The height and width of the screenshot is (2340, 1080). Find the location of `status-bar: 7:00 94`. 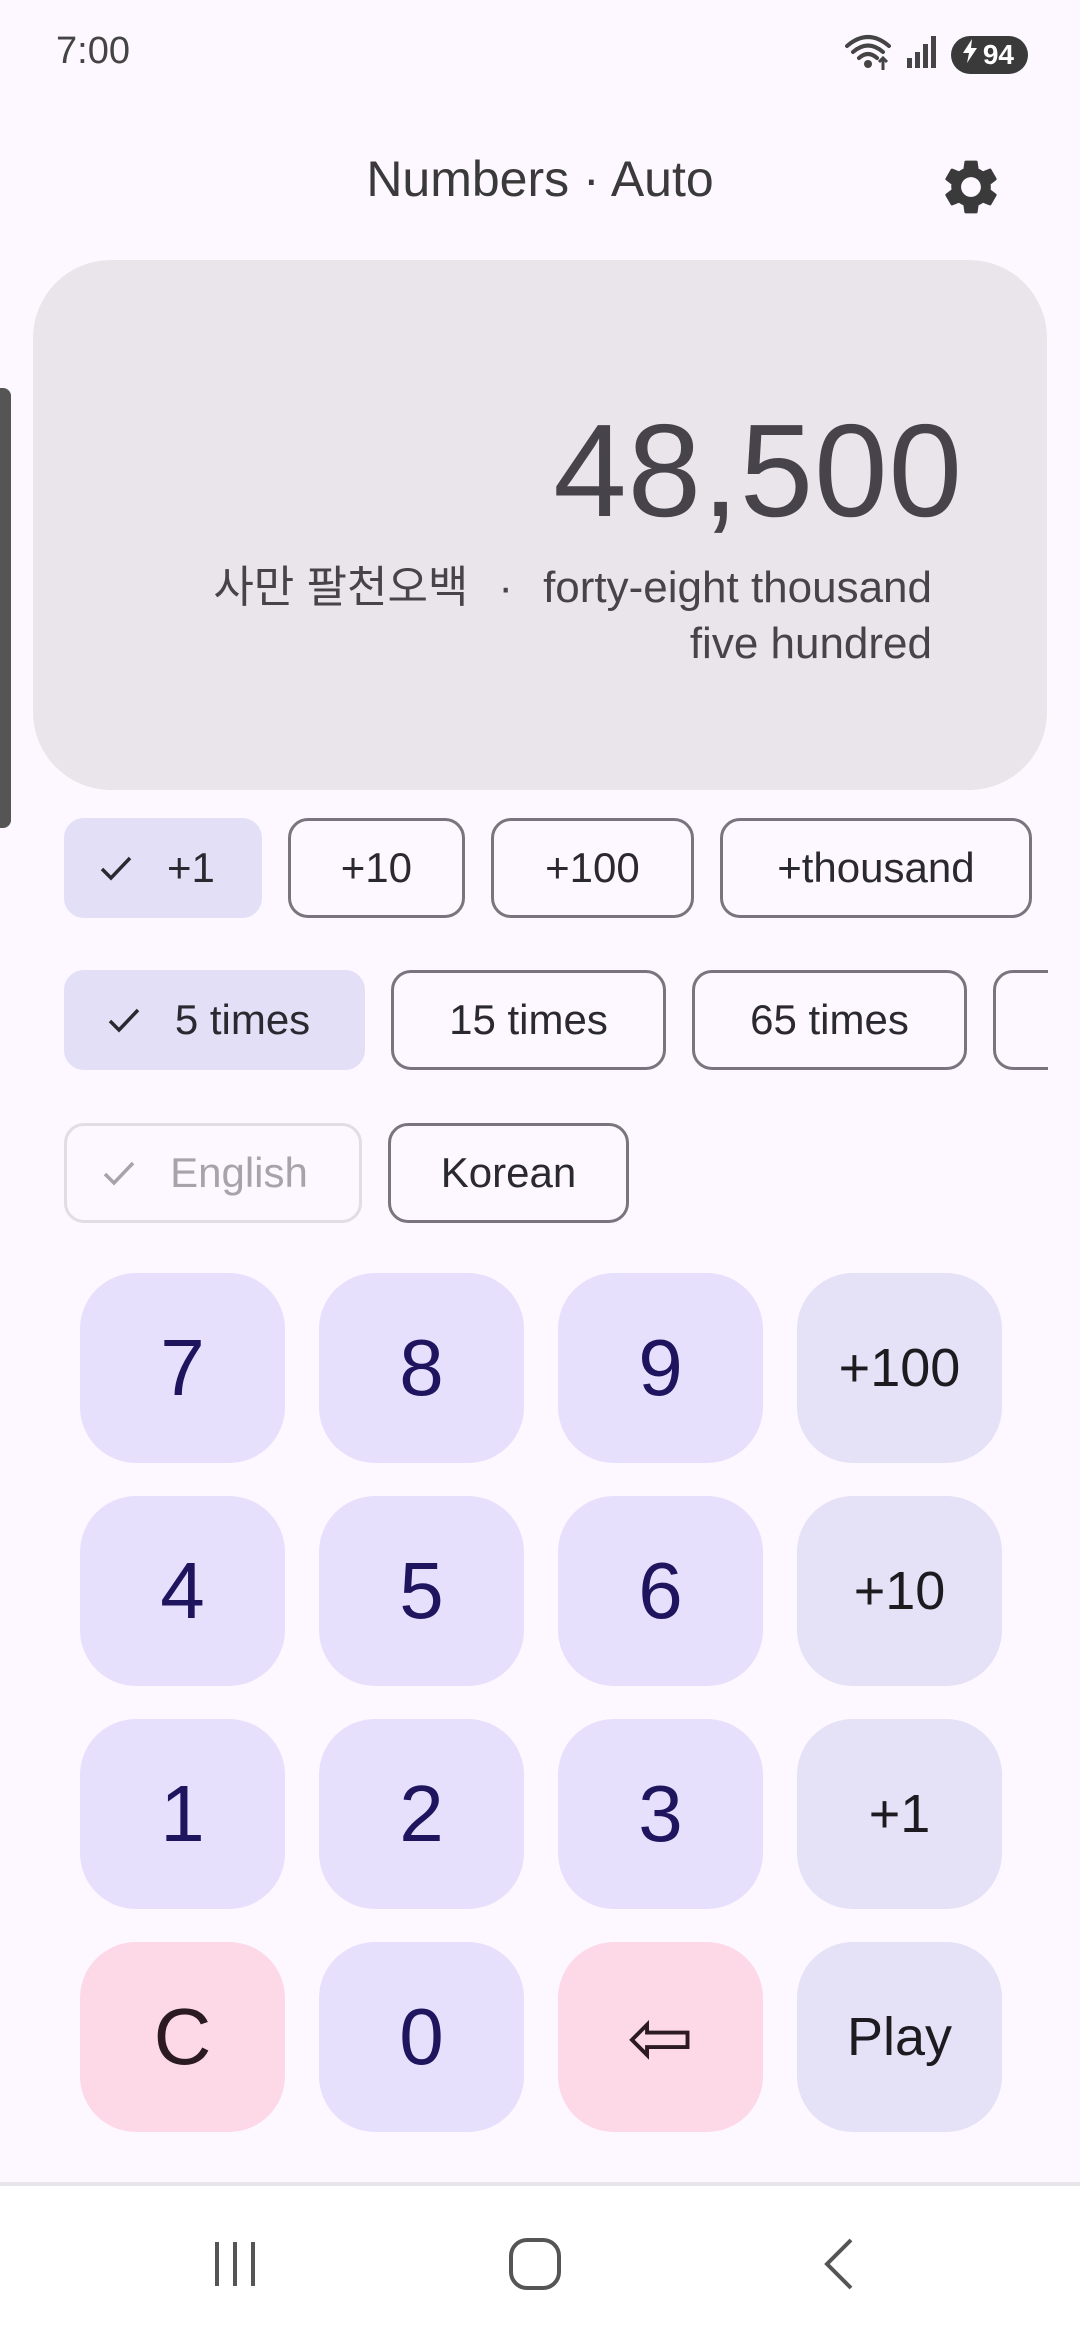

status-bar: 7:00 94 is located at coordinates (540, 55).